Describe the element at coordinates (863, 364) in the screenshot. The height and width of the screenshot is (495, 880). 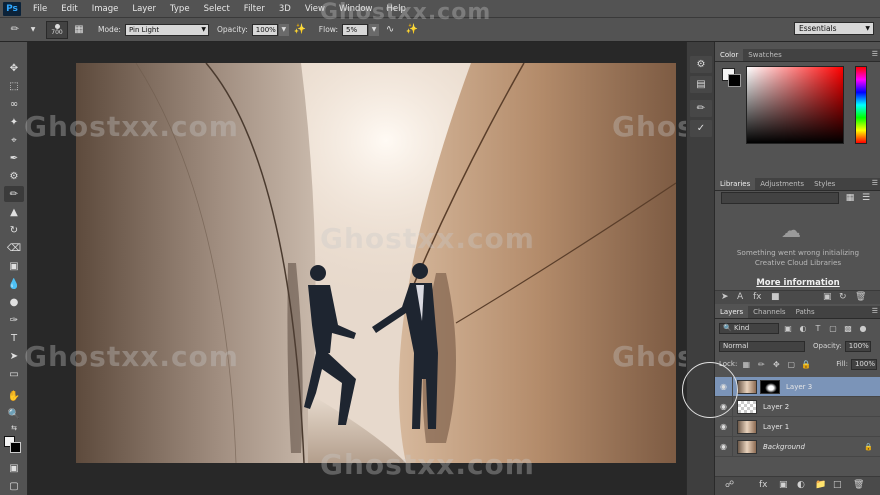
I see `fill-input: 100%` at that location.